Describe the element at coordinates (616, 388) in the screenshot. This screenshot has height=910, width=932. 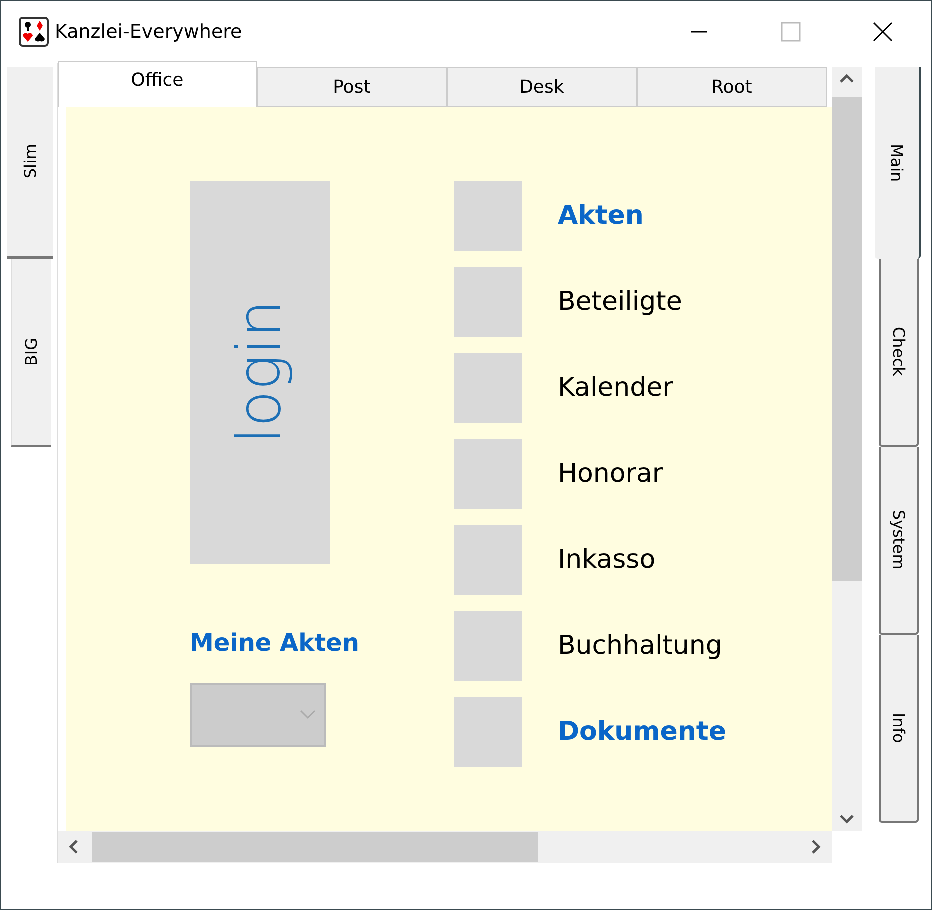
I see `menu-label: Kalender` at that location.